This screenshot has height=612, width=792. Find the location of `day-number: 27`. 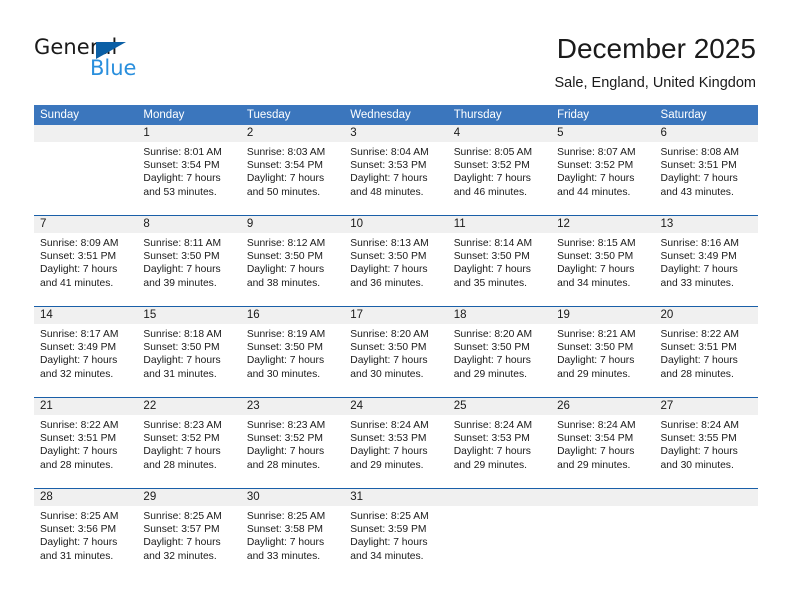

day-number: 27 is located at coordinates (706, 406).